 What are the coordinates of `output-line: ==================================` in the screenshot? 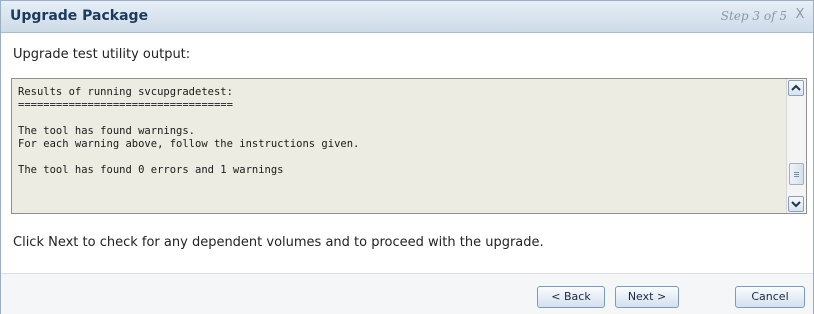 It's located at (125, 105).